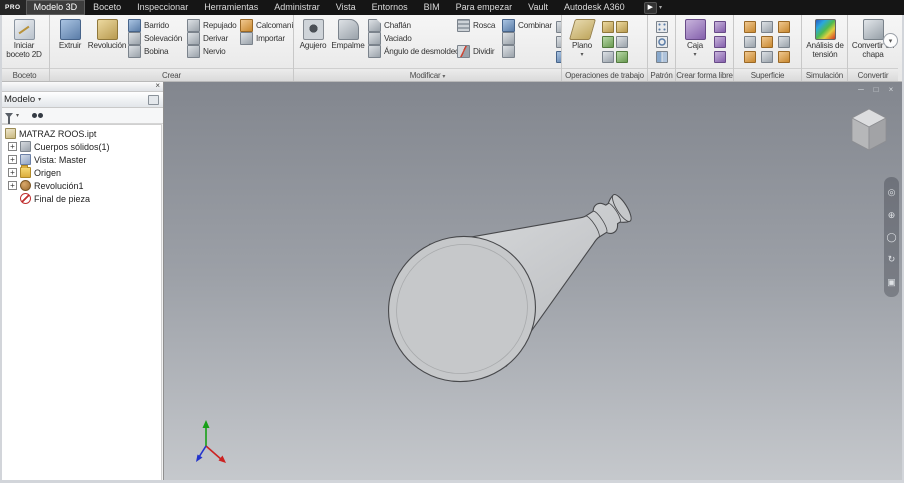  What do you see at coordinates (825, 37) in the screenshot?
I see `analisis-tension-button: Análisis de tensión` at bounding box center [825, 37].